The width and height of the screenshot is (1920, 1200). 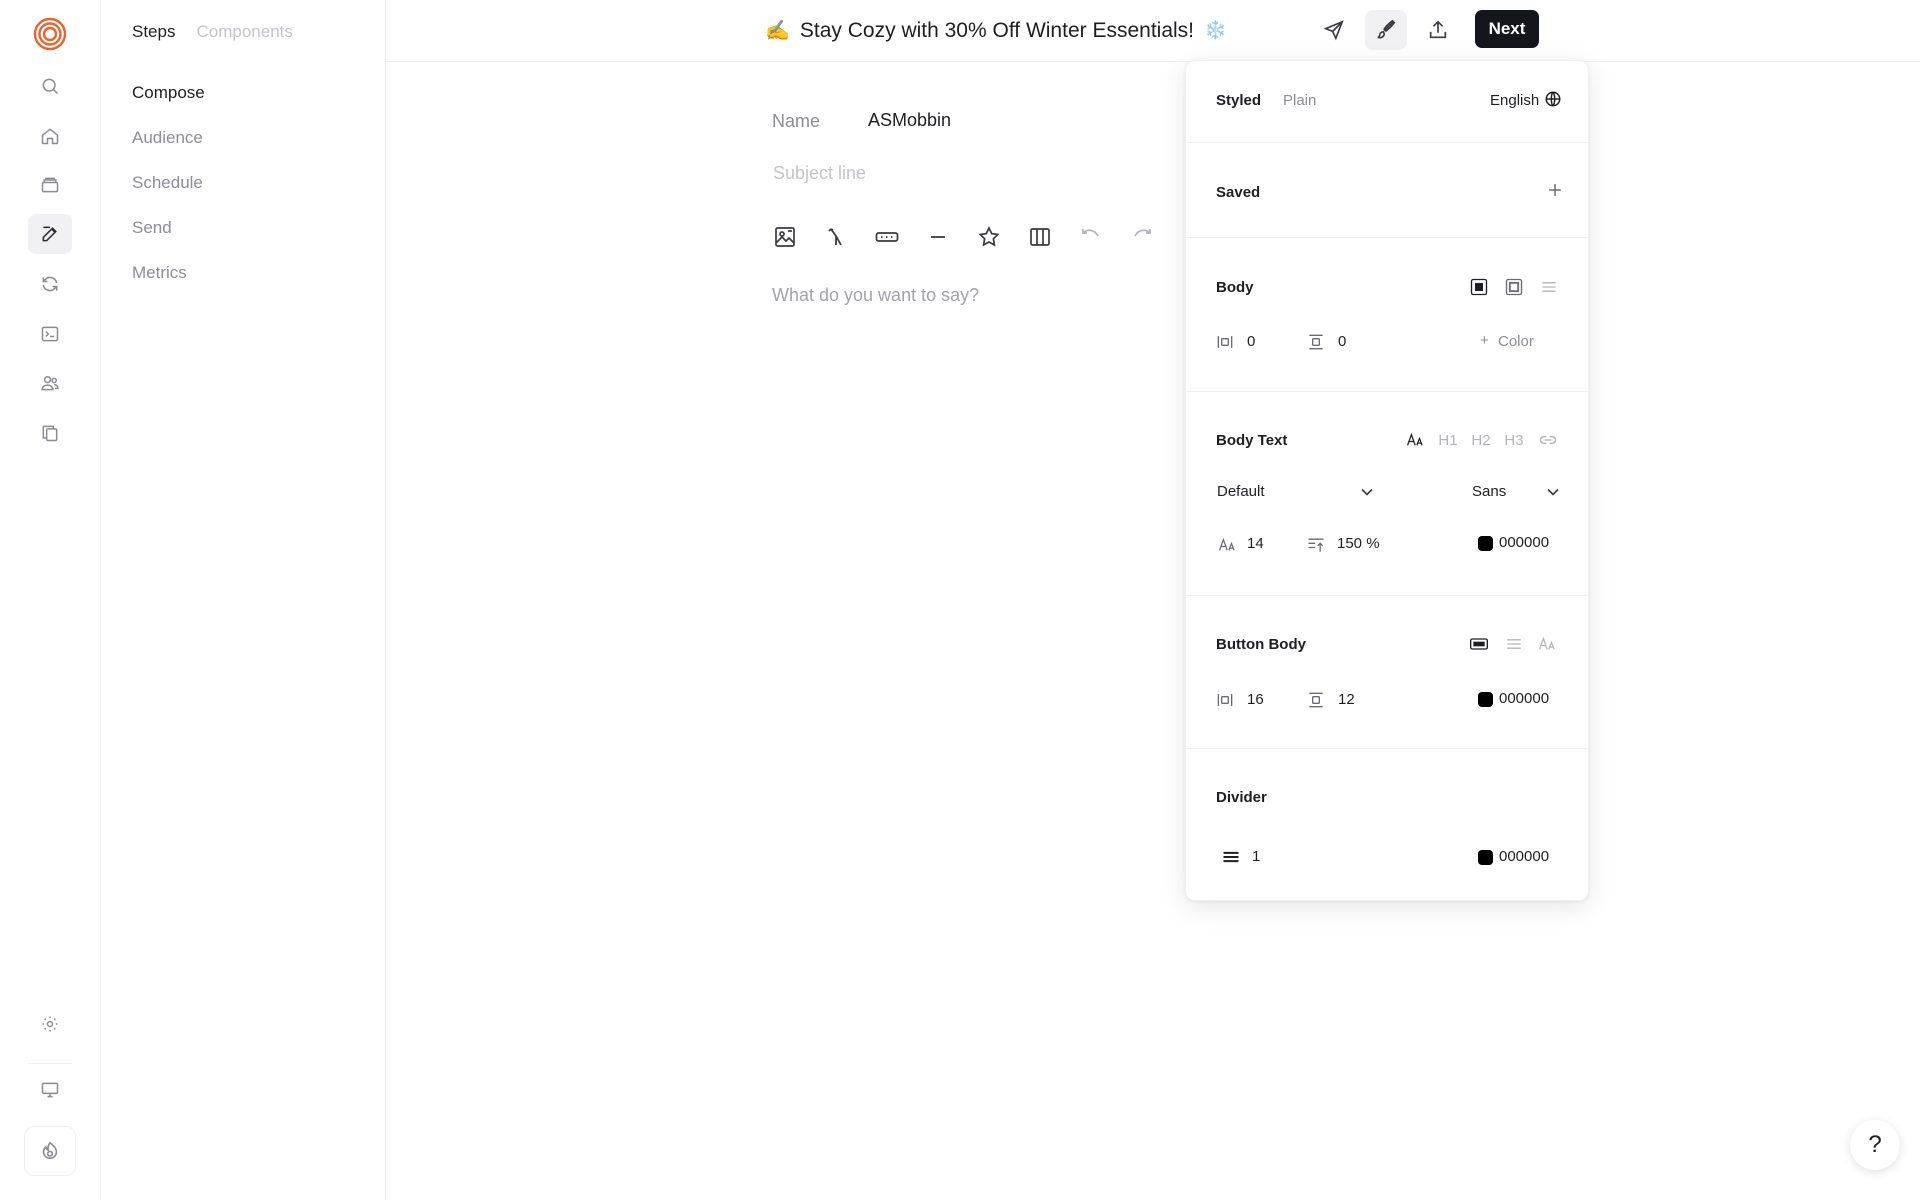 What do you see at coordinates (50, 600) in the screenshot?
I see `app-rail` at bounding box center [50, 600].